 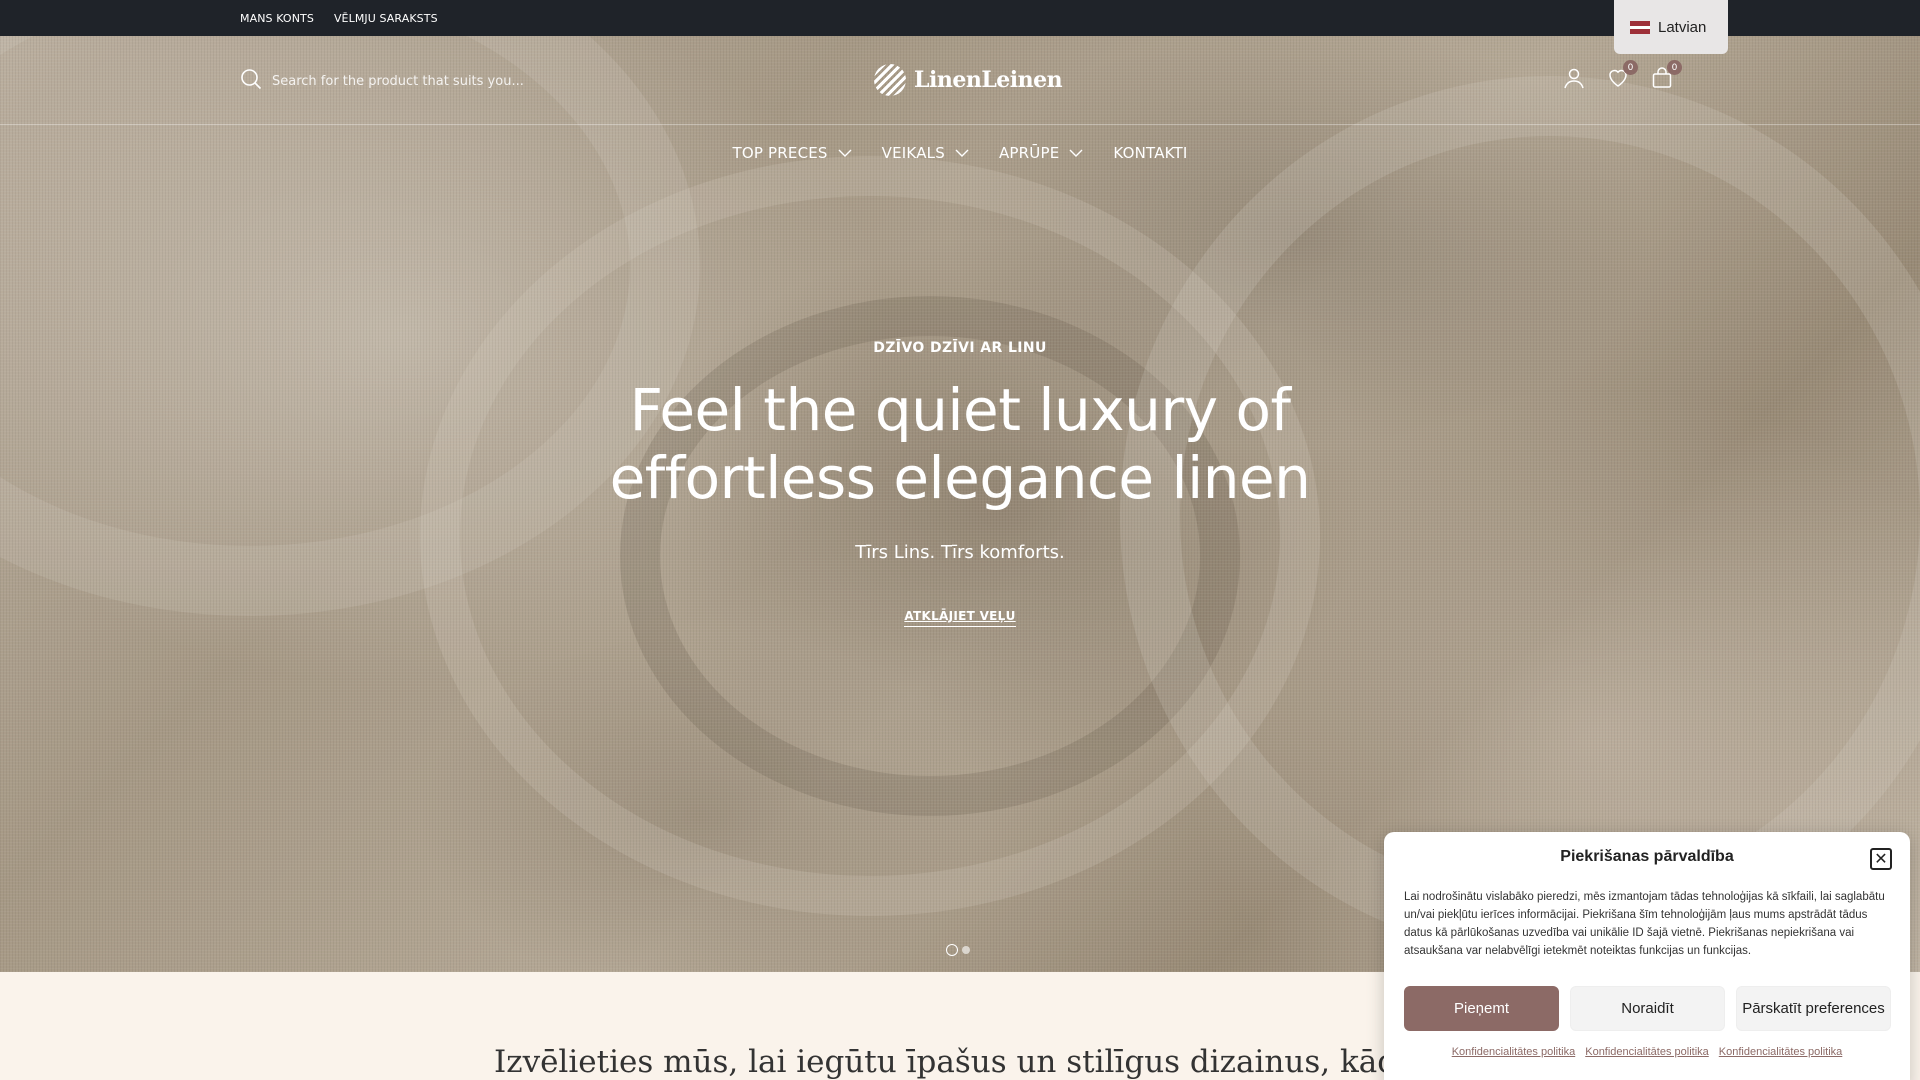 What do you see at coordinates (1647, 856) in the screenshot?
I see `cookie-title: Piekrišanas pārvaldība` at bounding box center [1647, 856].